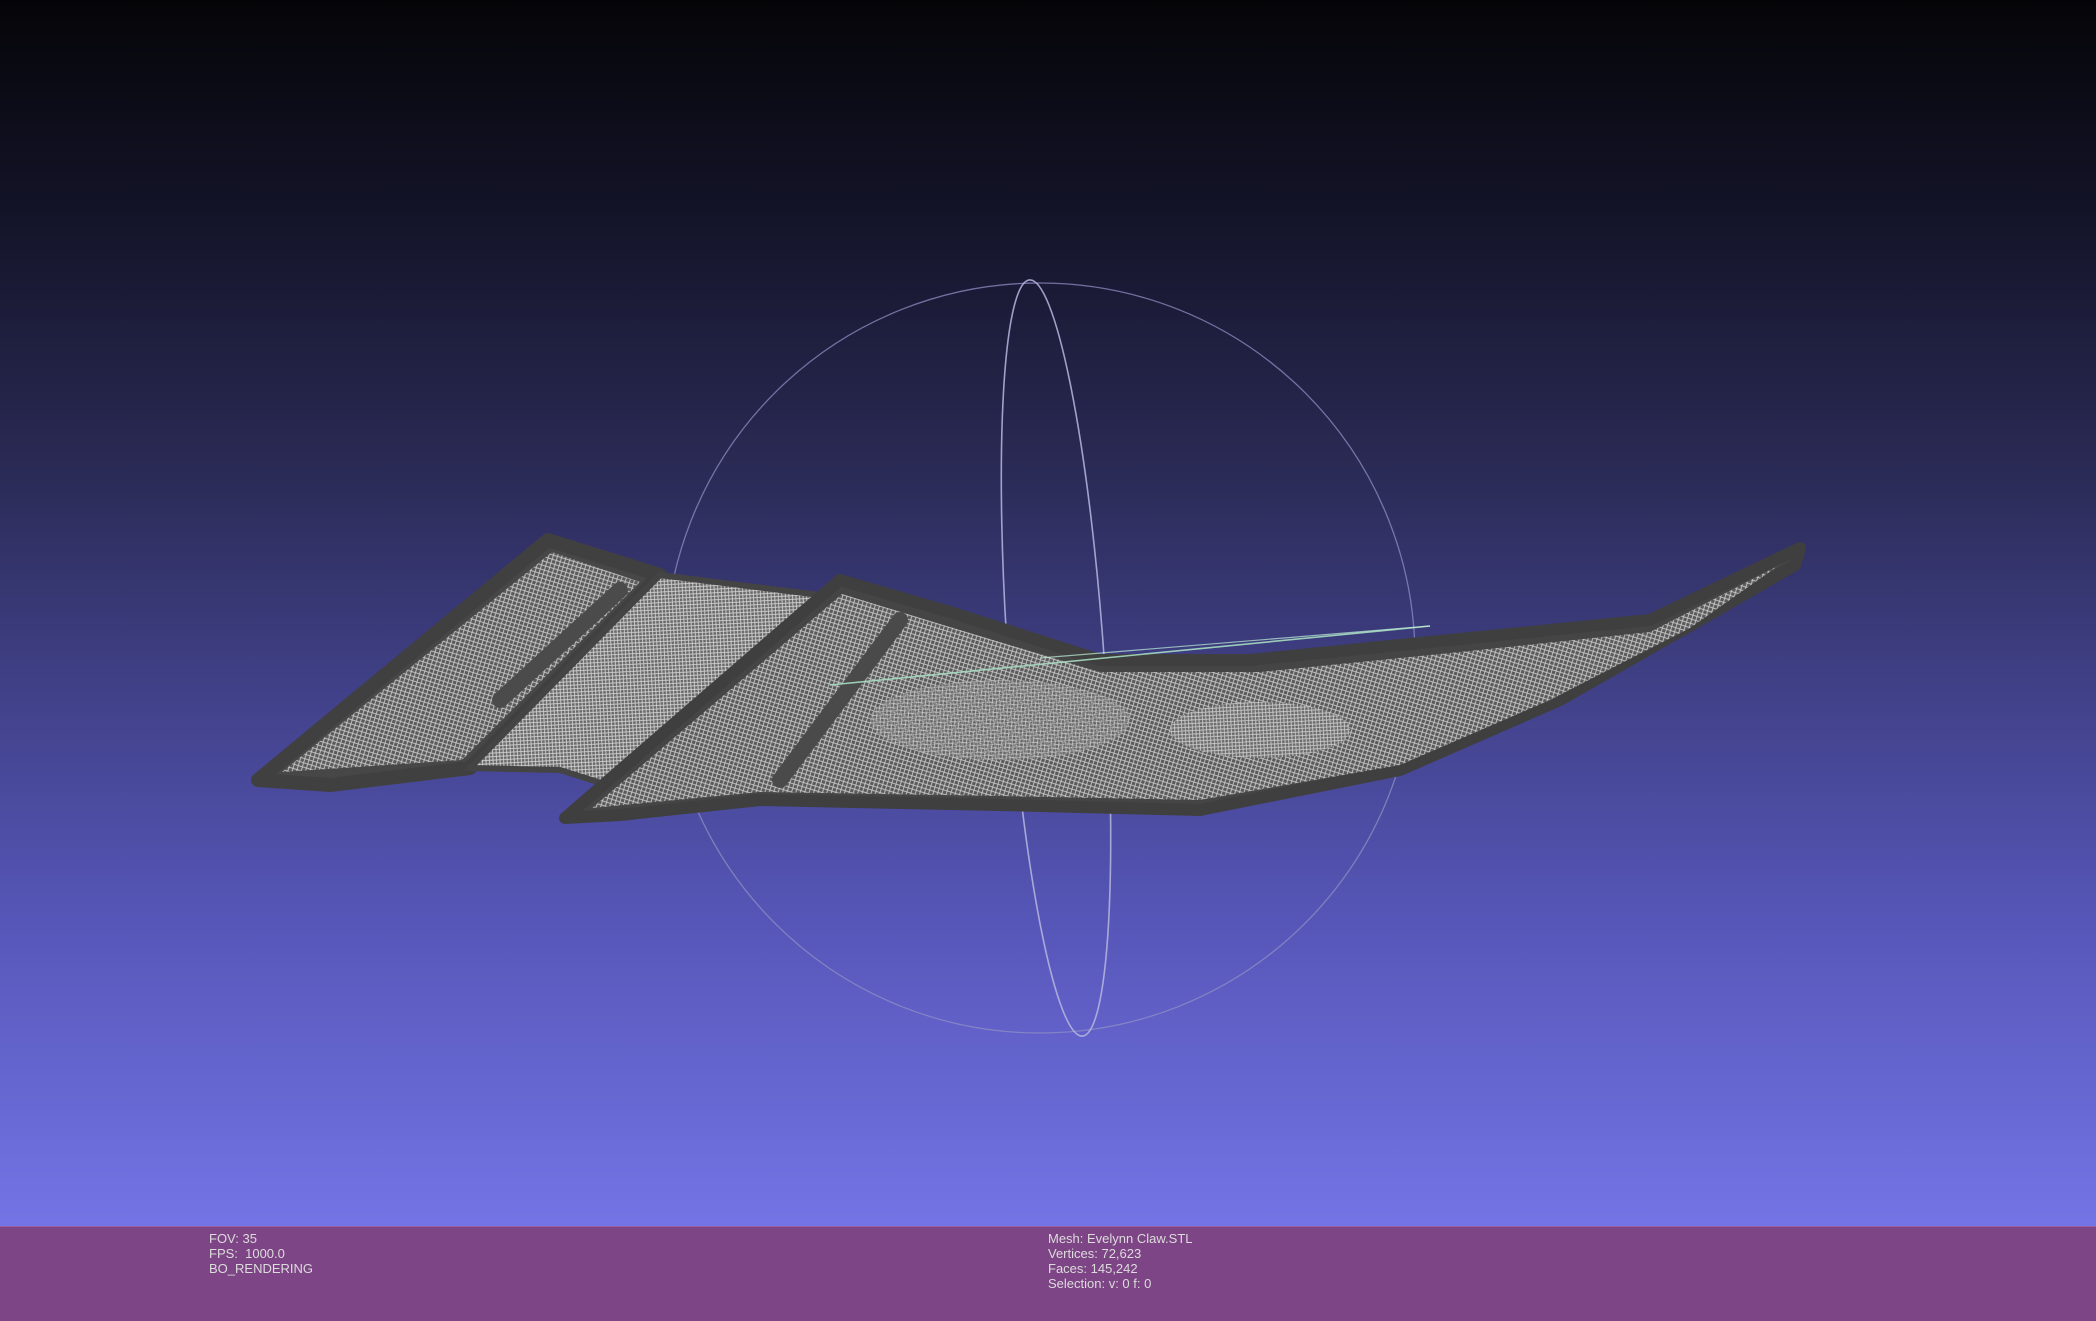  Describe the element at coordinates (1095, 1253) in the screenshot. I see `vertices-label: Vertices: 72,623` at that location.